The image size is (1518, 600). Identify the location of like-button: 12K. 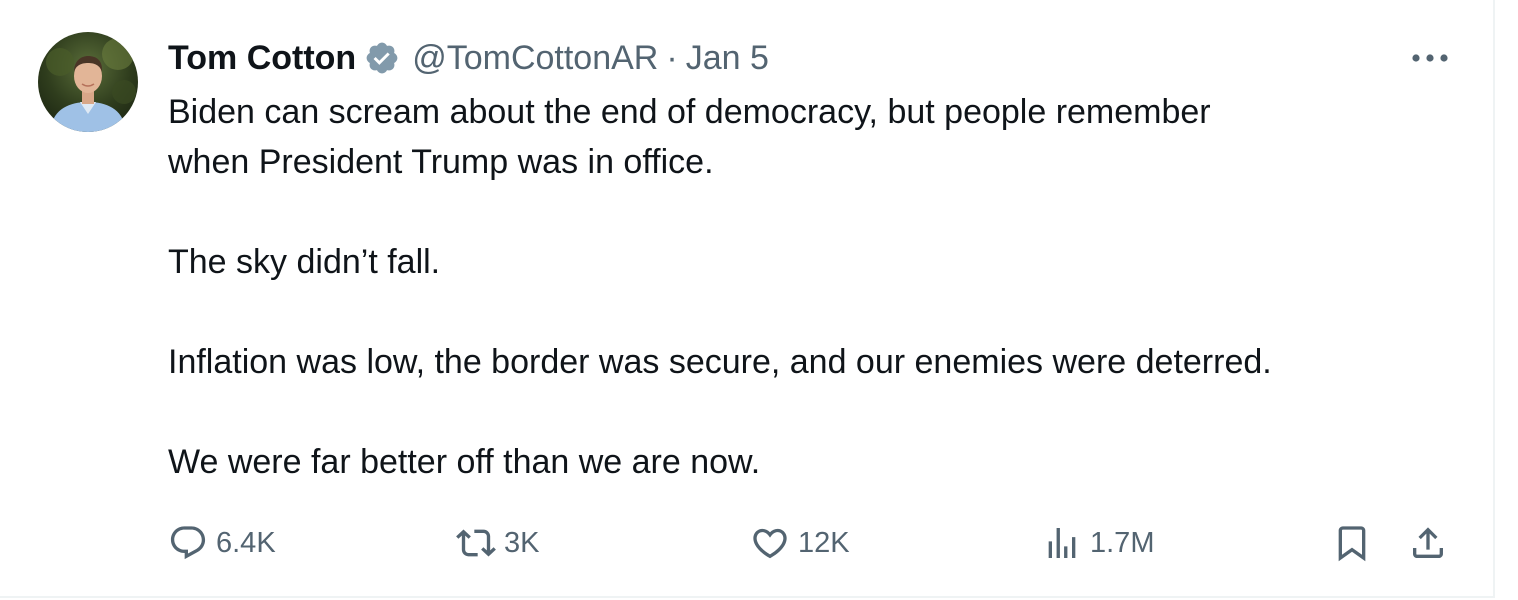
(800, 543).